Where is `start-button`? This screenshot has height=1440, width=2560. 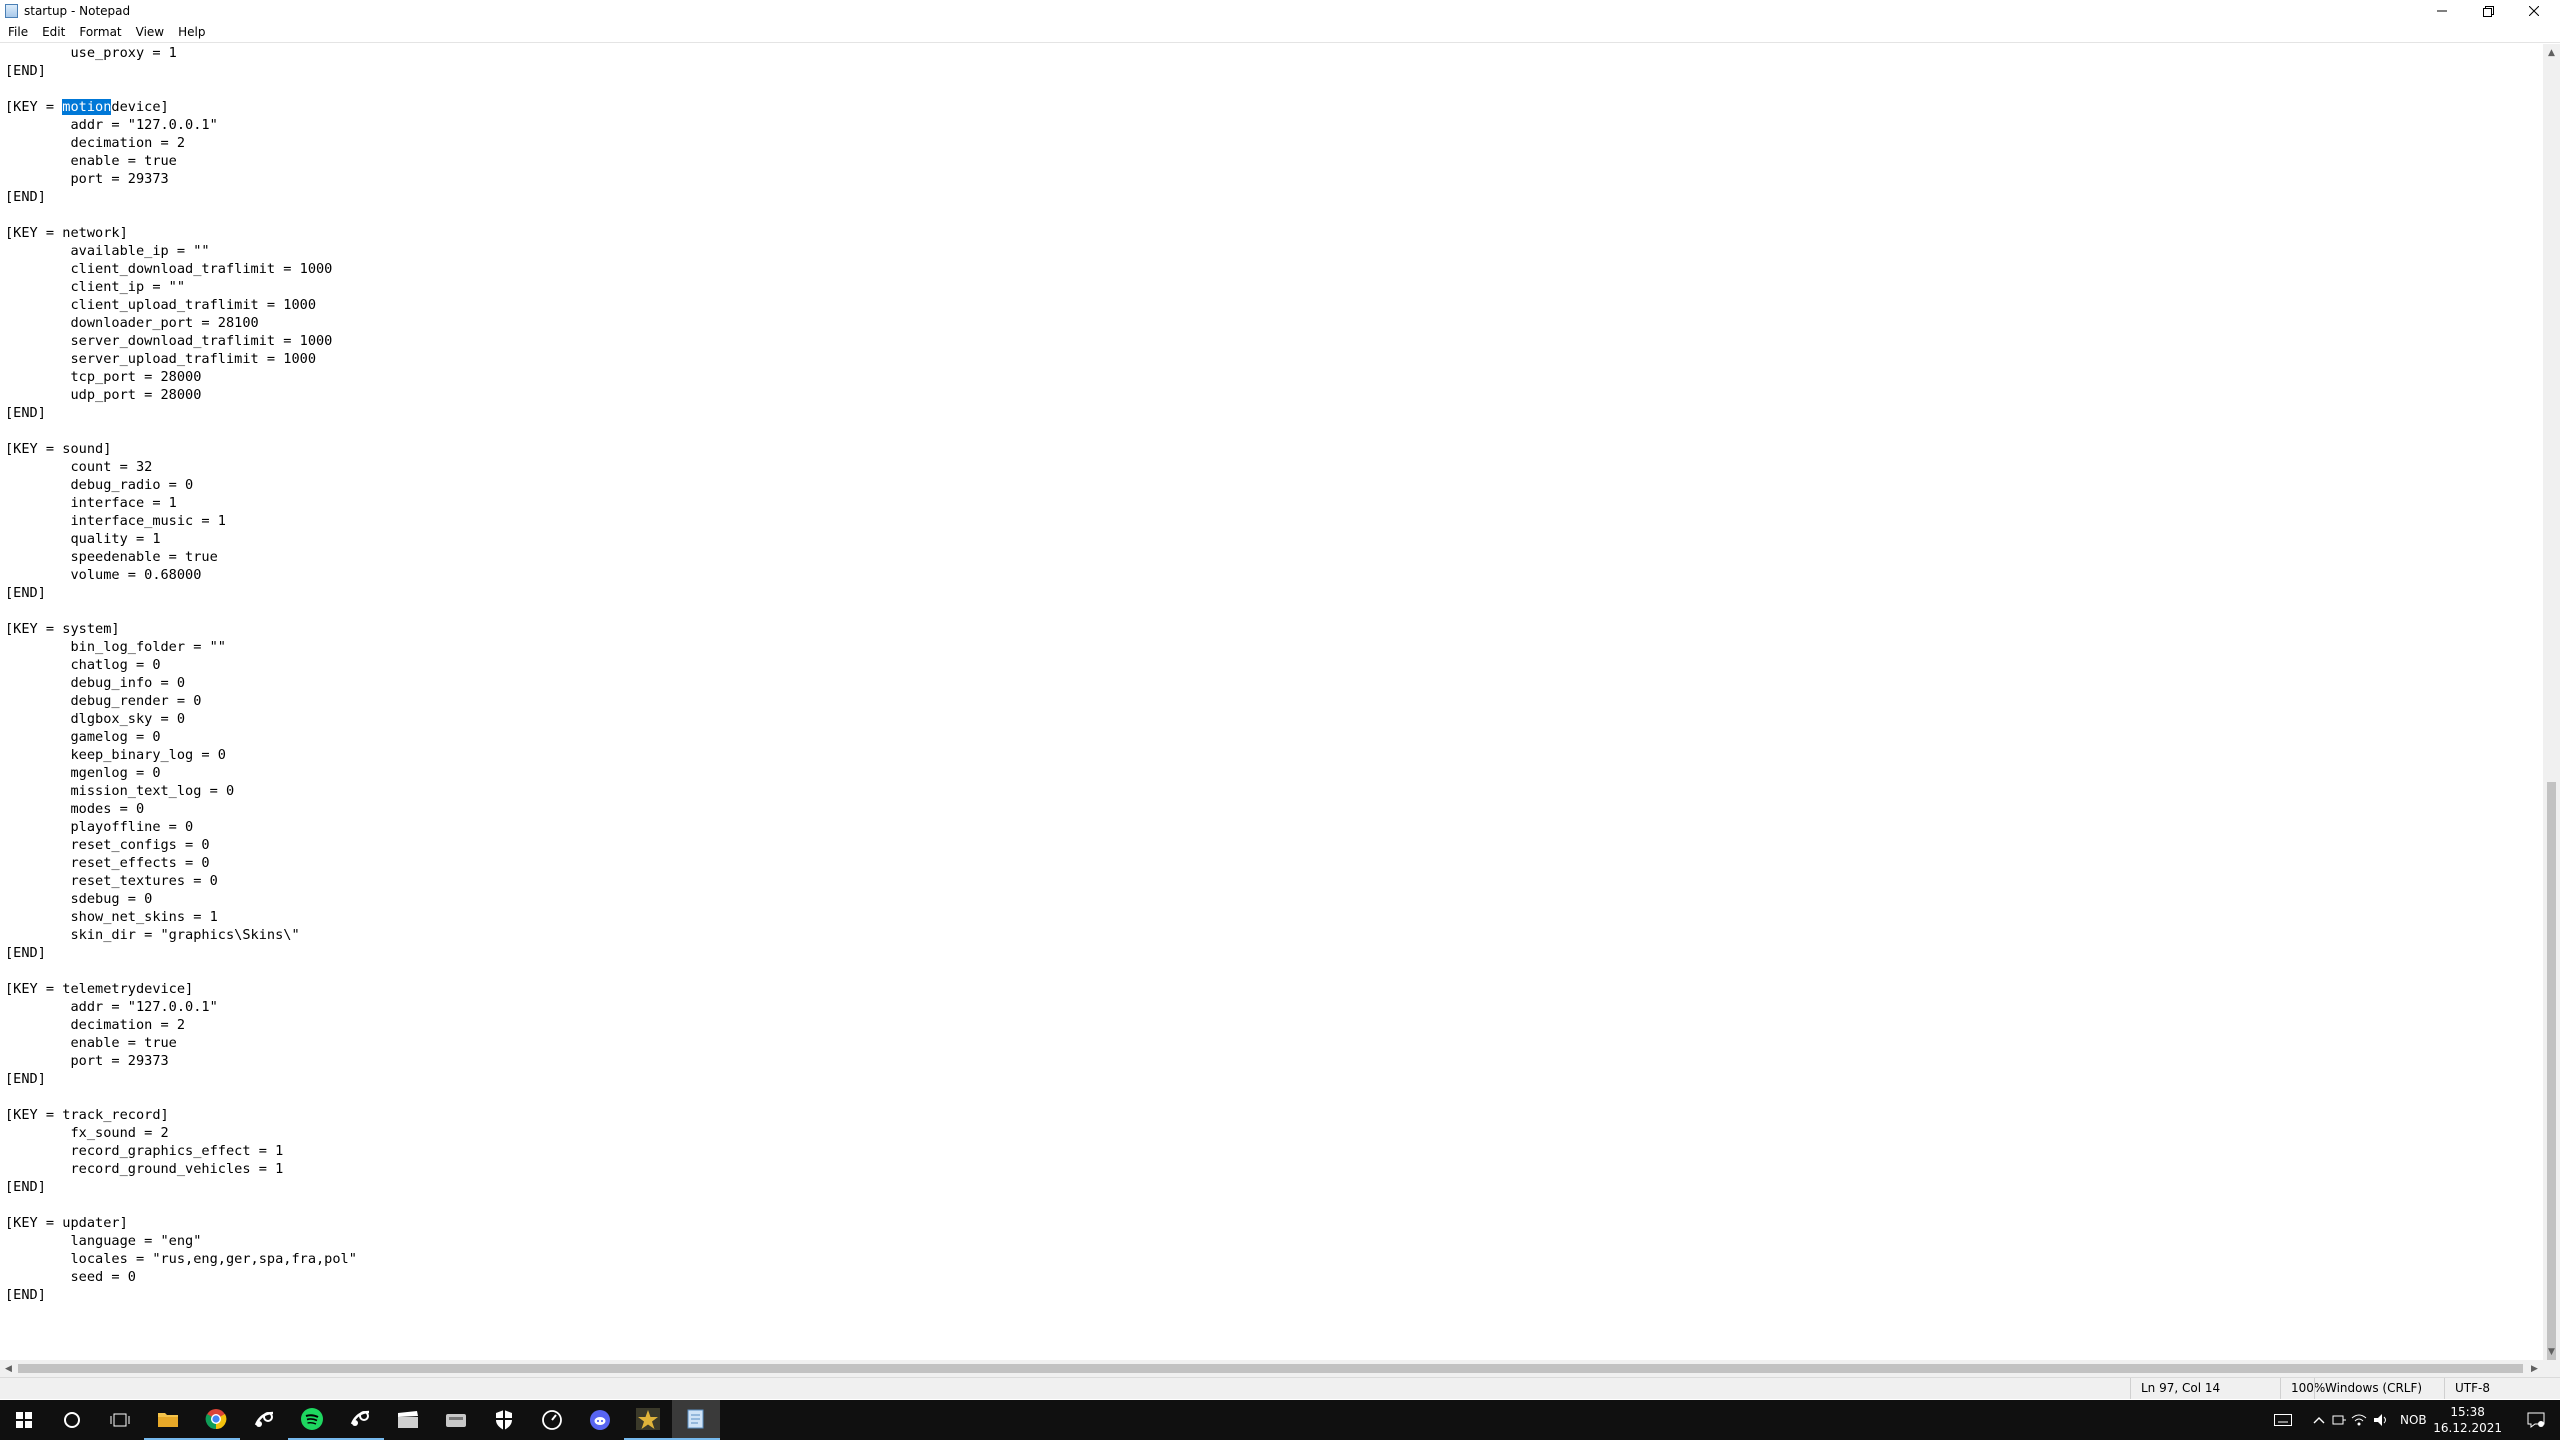 start-button is located at coordinates (24, 1420).